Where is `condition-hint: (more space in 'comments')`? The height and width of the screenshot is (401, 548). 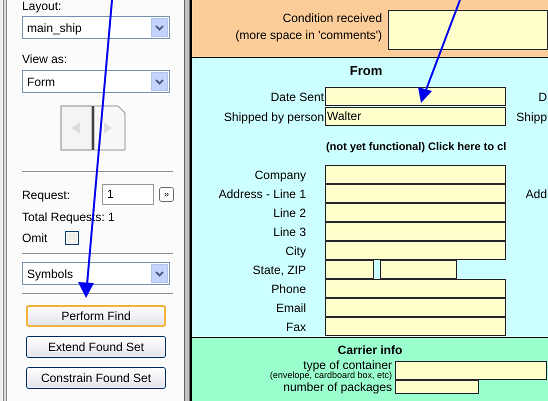
condition-hint: (more space in 'comments') is located at coordinates (308, 35).